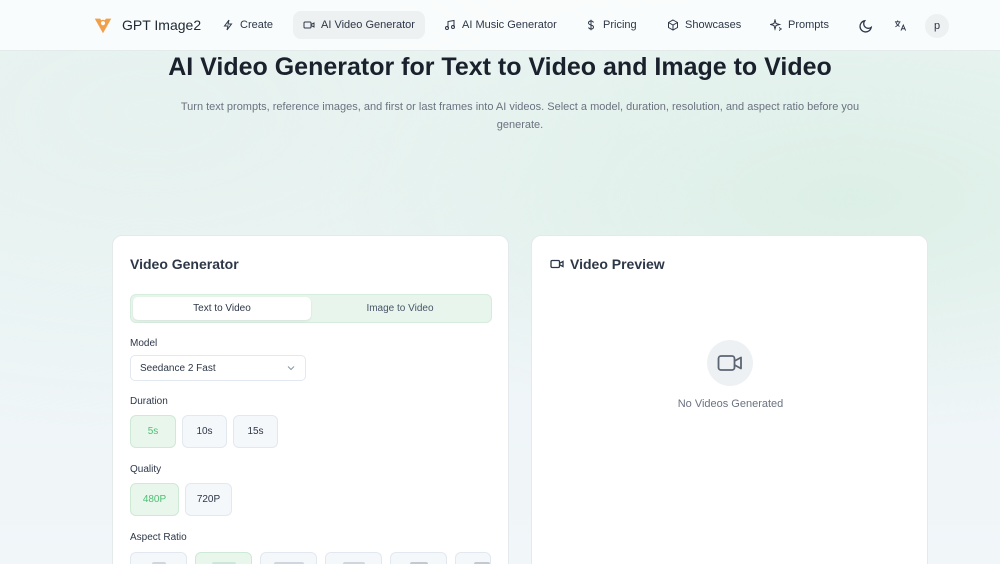 The image size is (1000, 564). What do you see at coordinates (257, 25) in the screenshot?
I see `nav-create-label: Create` at bounding box center [257, 25].